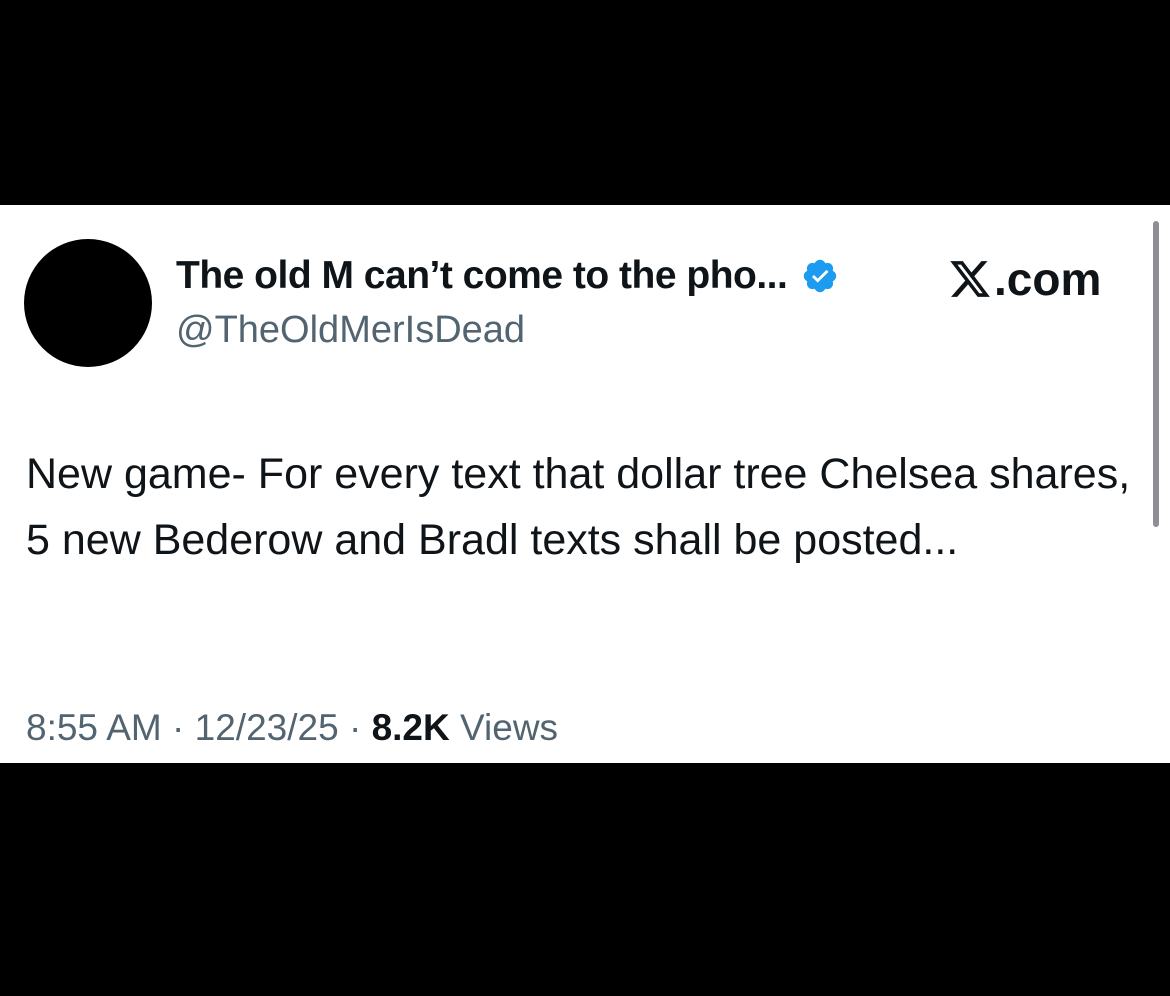 The width and height of the screenshot is (1170, 996). I want to click on author-handle: @TheOldMerIsDead, so click(350, 330).